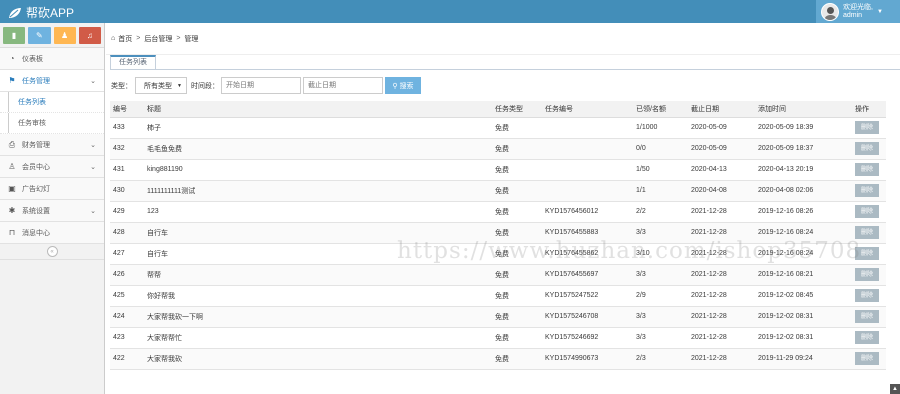  Describe the element at coordinates (587, 254) in the screenshot. I see `cell-task-no: KYD1576455862` at that location.